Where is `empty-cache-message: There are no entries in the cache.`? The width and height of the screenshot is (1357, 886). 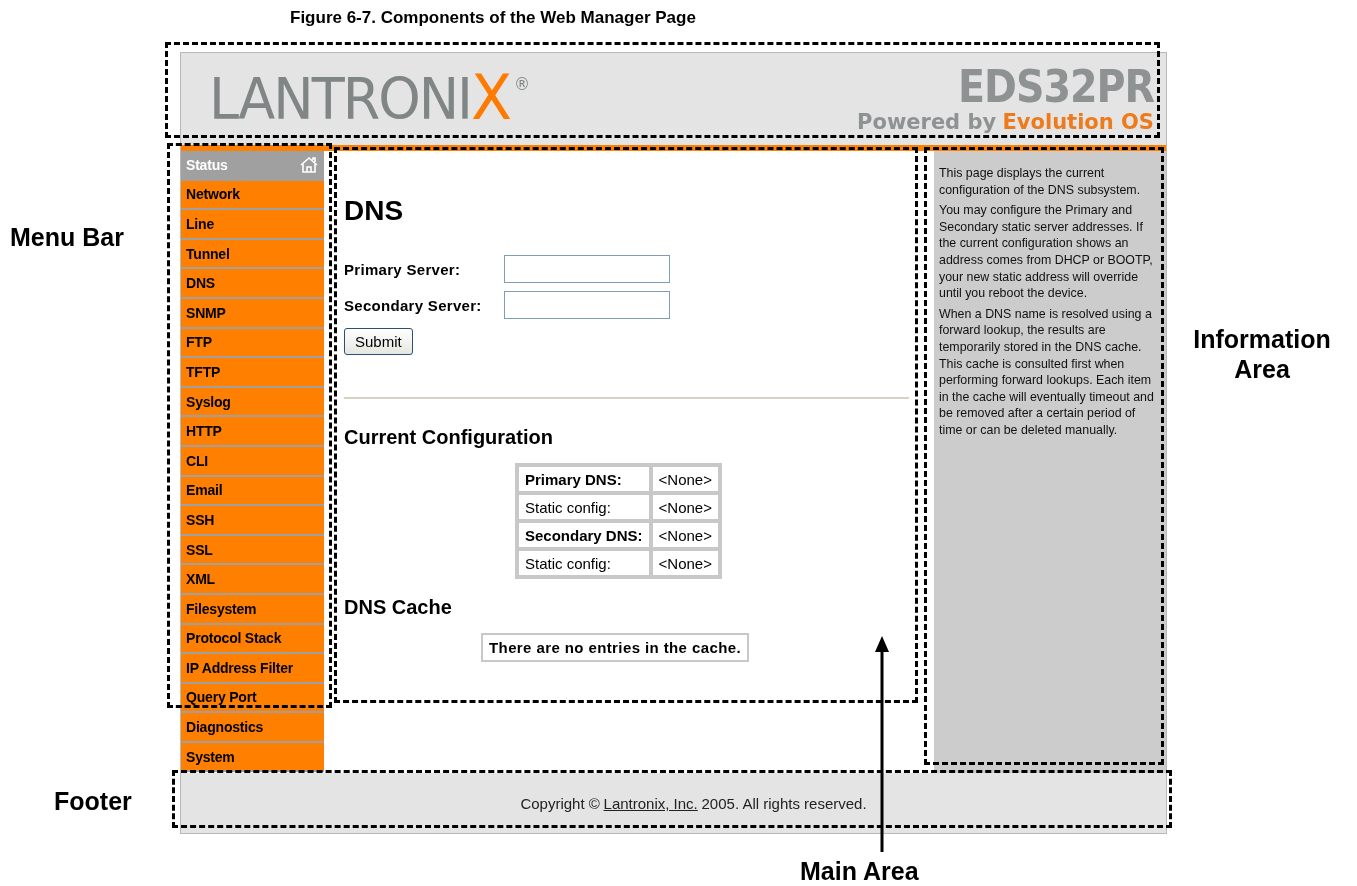 empty-cache-message: There are no entries in the cache. is located at coordinates (615, 647).